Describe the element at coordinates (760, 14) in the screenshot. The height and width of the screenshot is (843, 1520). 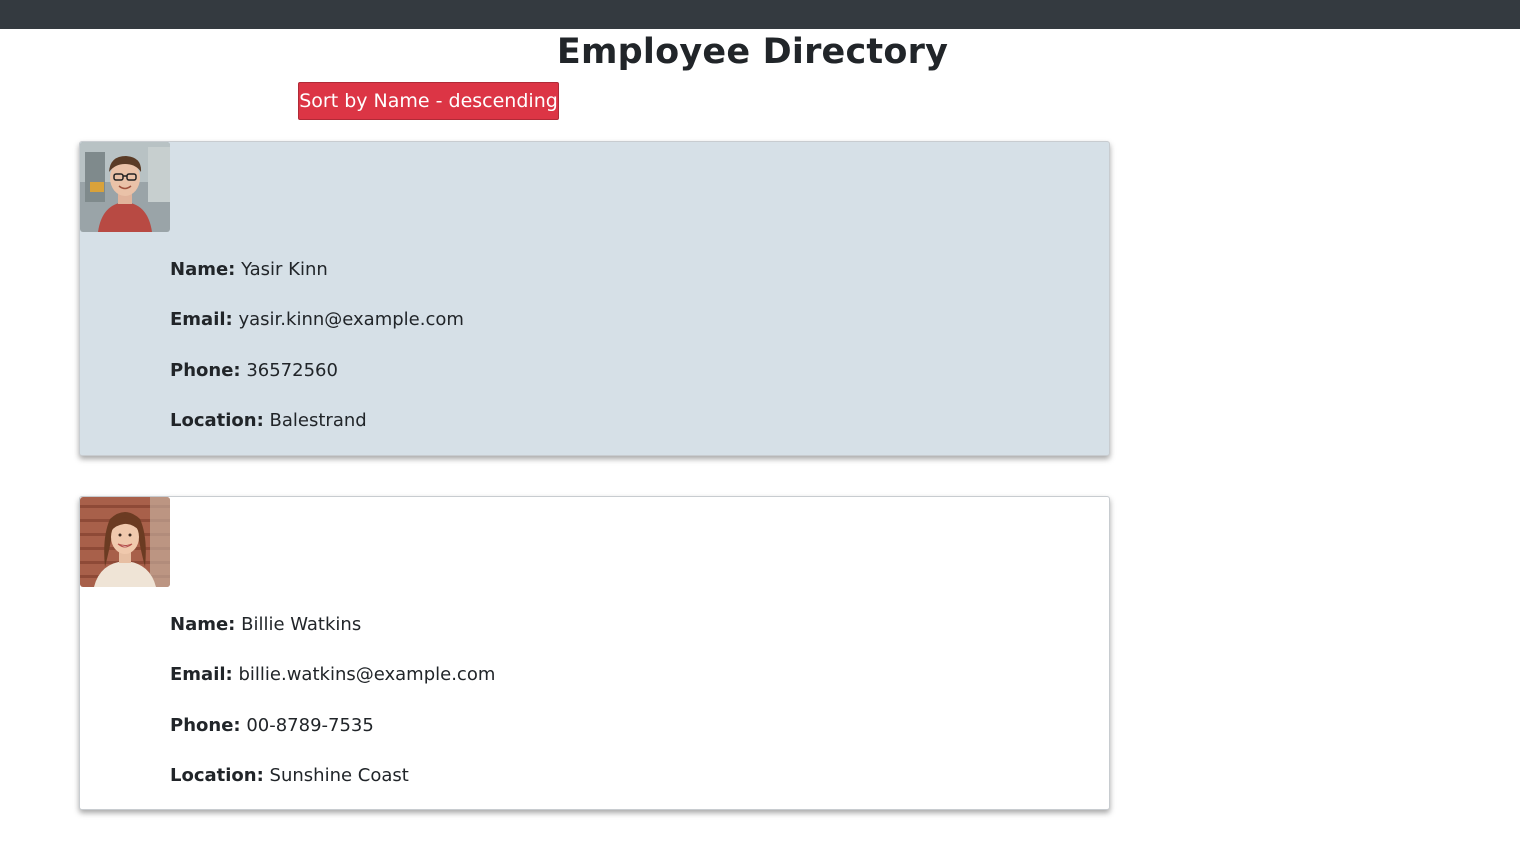
I see `top-navbar` at that location.